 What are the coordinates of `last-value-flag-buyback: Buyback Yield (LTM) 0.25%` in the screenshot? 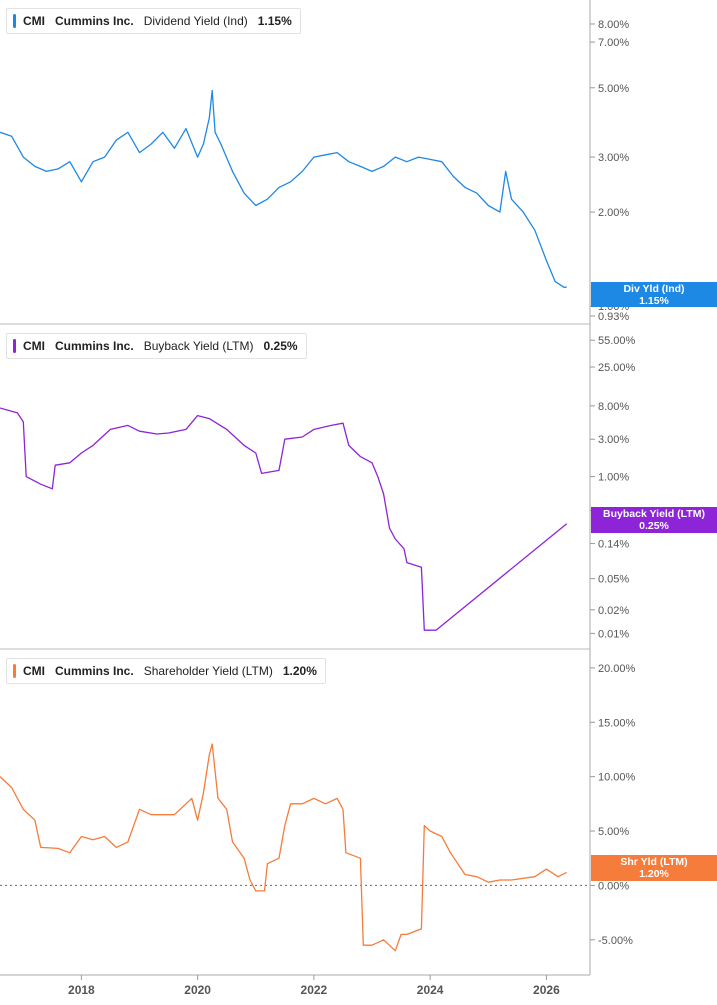 It's located at (654, 520).